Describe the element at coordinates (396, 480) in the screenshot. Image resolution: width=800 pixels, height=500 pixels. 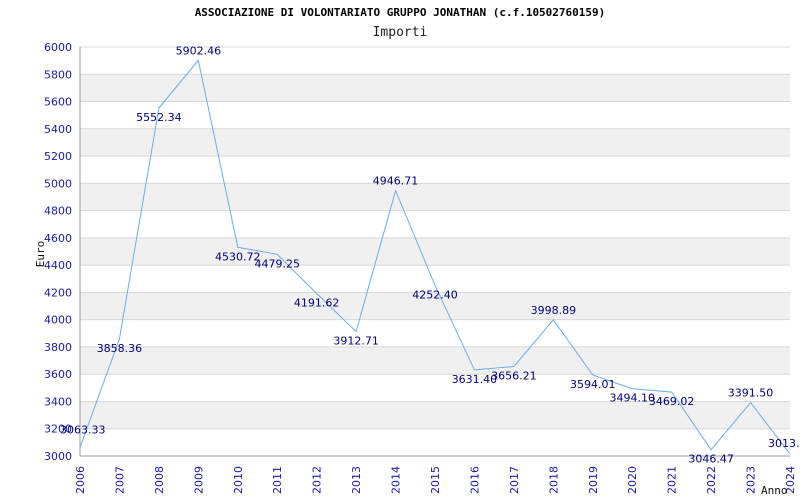
I see `x-tick-label: 2014` at that location.